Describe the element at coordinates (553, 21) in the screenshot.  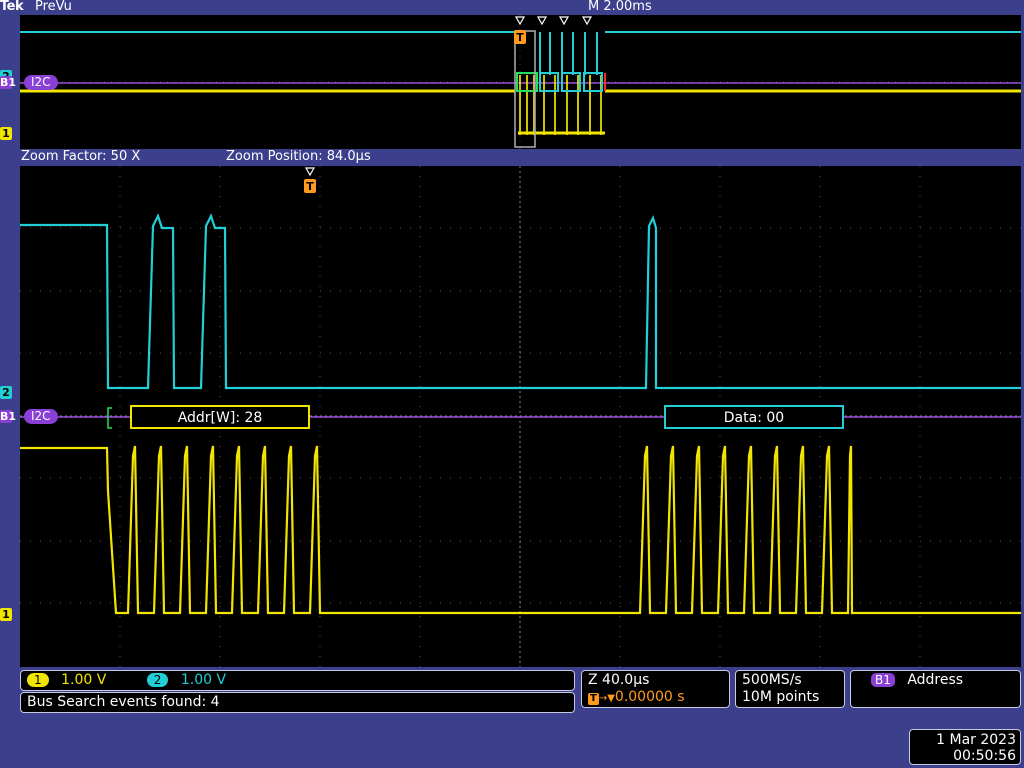
I see `search-event-markers` at that location.